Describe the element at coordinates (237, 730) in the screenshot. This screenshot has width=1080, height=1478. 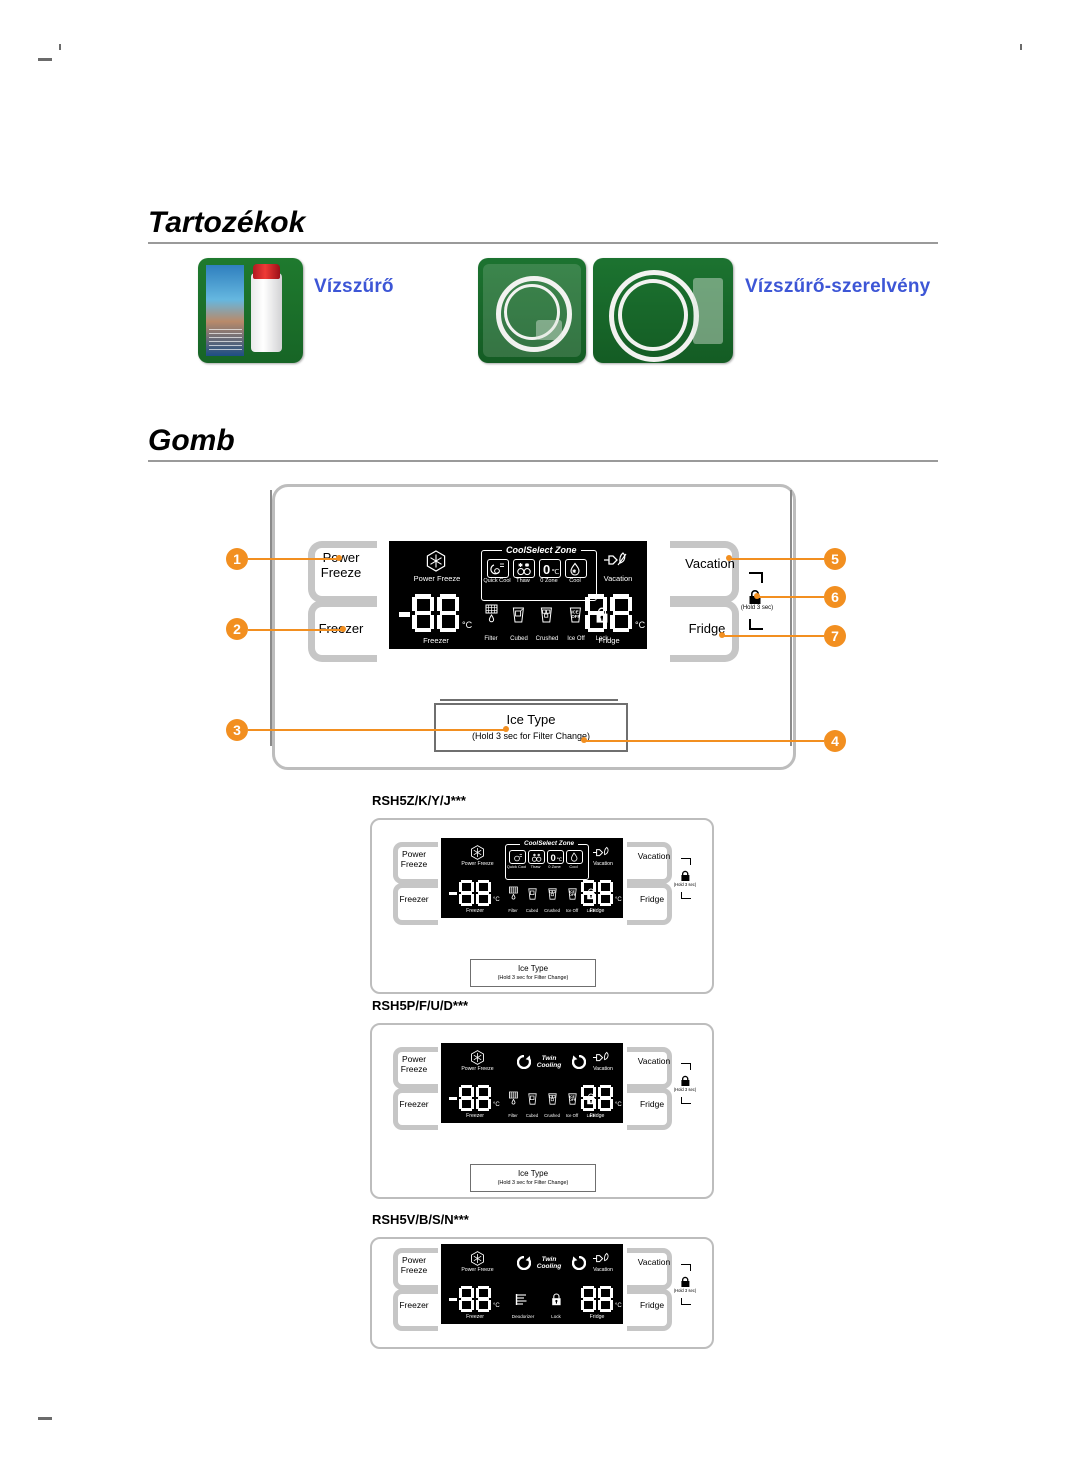
I see `callout-3-number: 3` at that location.